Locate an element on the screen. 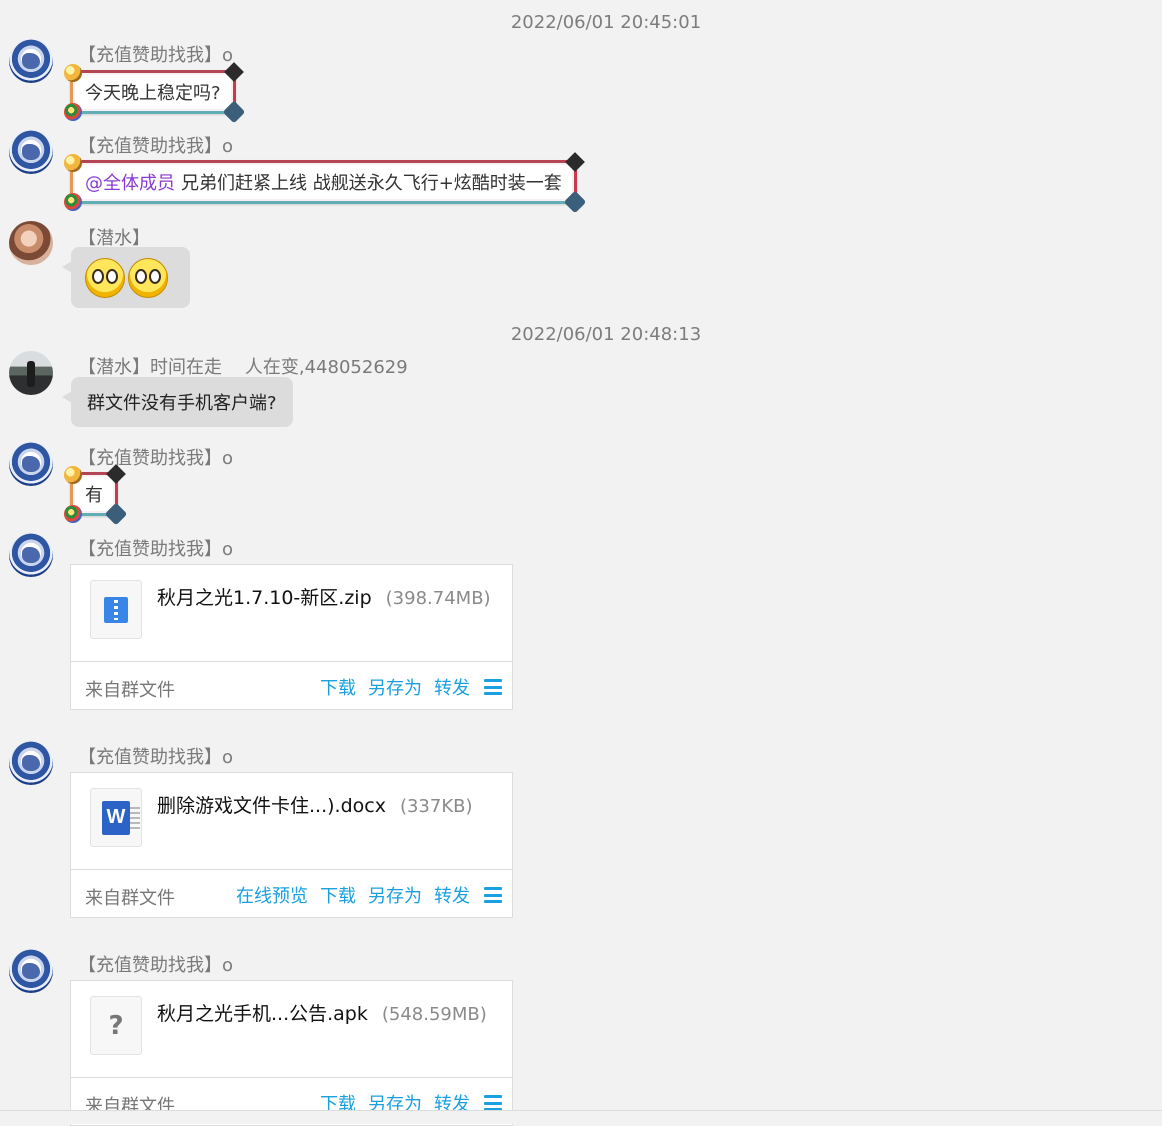 The image size is (1162, 1126). file-size: (548.59MB) is located at coordinates (434, 1014).